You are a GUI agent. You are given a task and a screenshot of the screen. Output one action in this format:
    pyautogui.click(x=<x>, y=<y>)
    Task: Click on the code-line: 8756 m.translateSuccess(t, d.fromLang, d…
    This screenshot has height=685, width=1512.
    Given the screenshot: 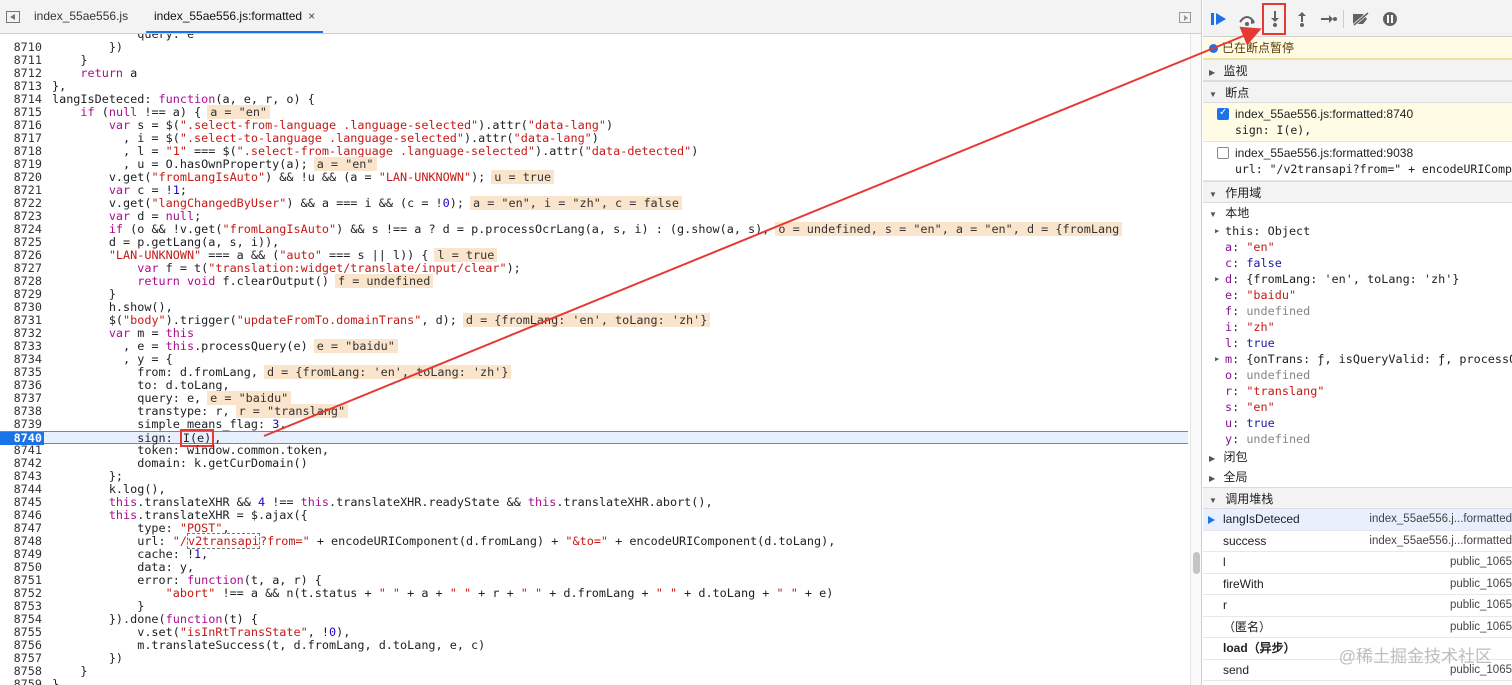 What is the action you would take?
    pyautogui.click(x=594, y=645)
    